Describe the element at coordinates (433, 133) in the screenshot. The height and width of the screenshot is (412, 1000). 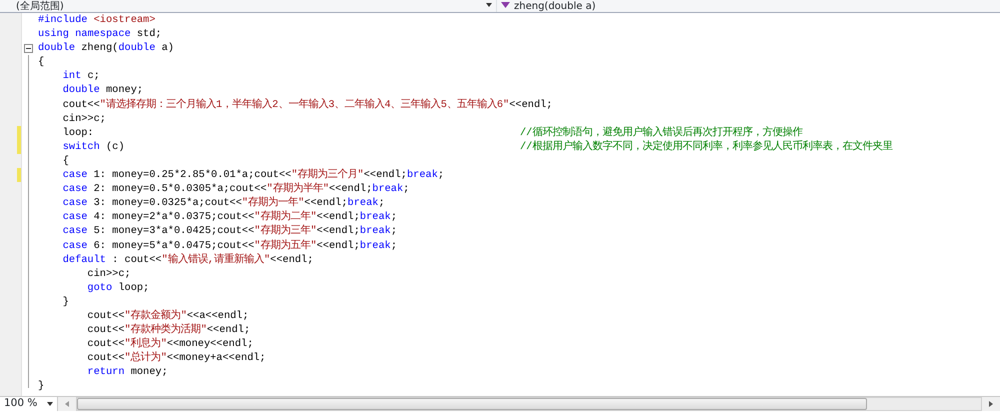
I see `code-line: loop: //循环控制语句，避免用户输入错误后再次打开程序，方便操作` at that location.